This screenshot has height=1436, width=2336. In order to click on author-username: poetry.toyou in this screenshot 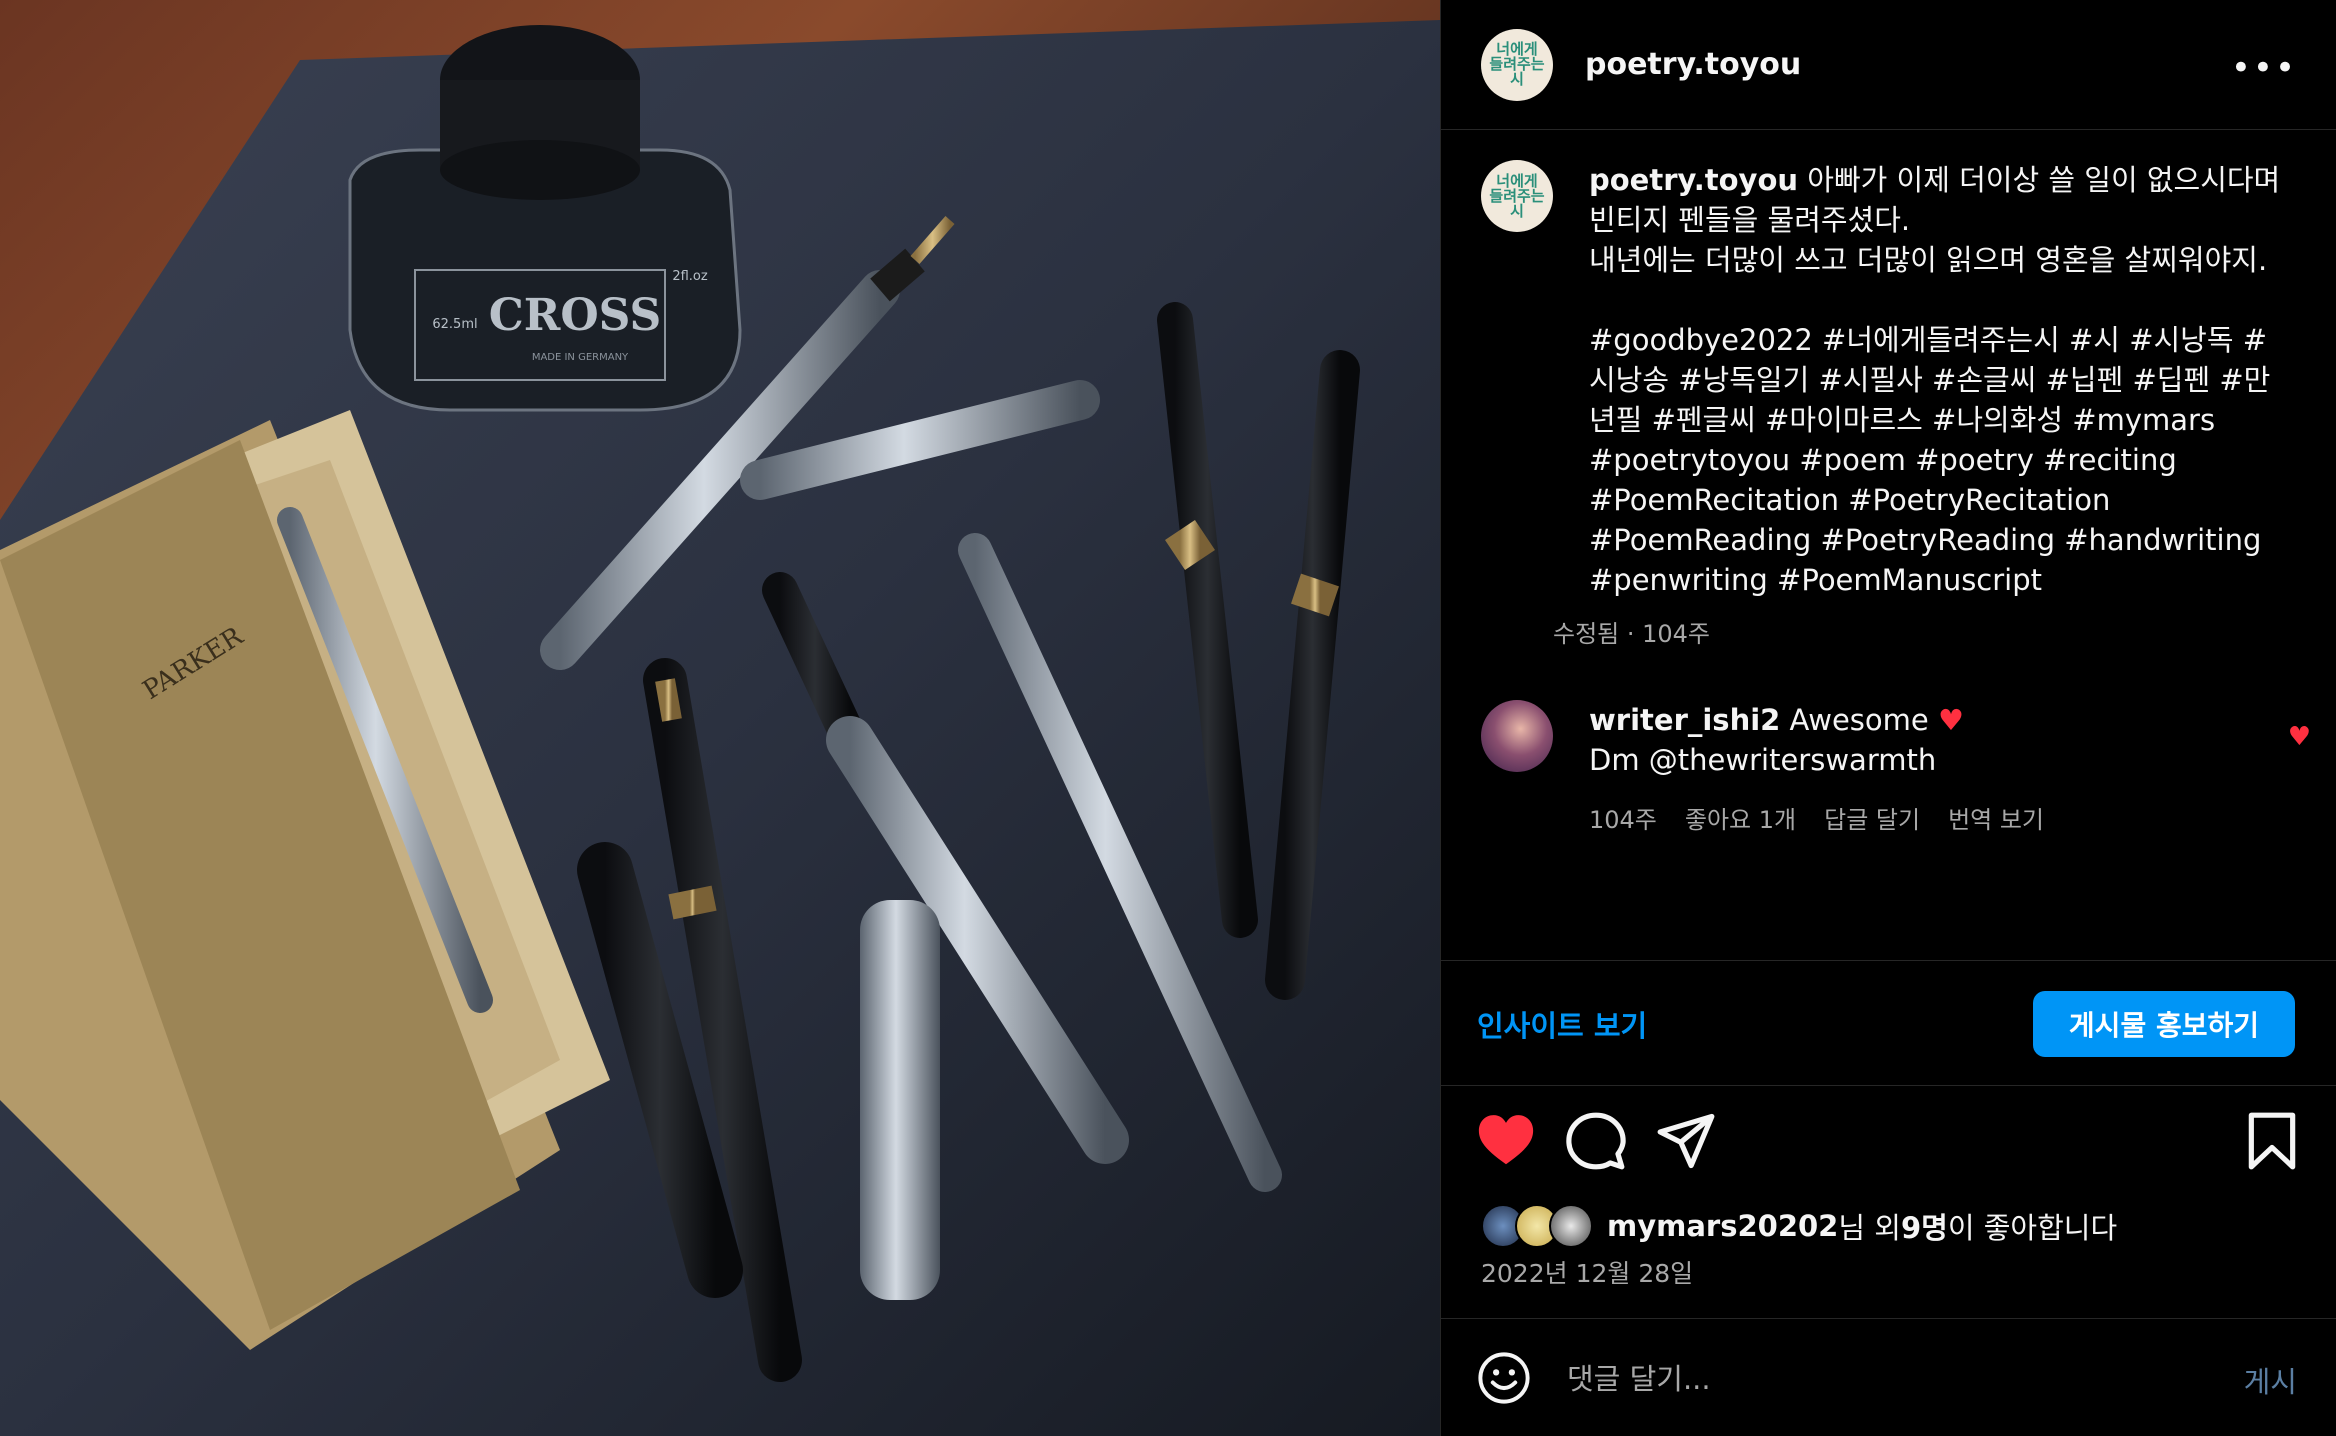, I will do `click(1693, 64)`.